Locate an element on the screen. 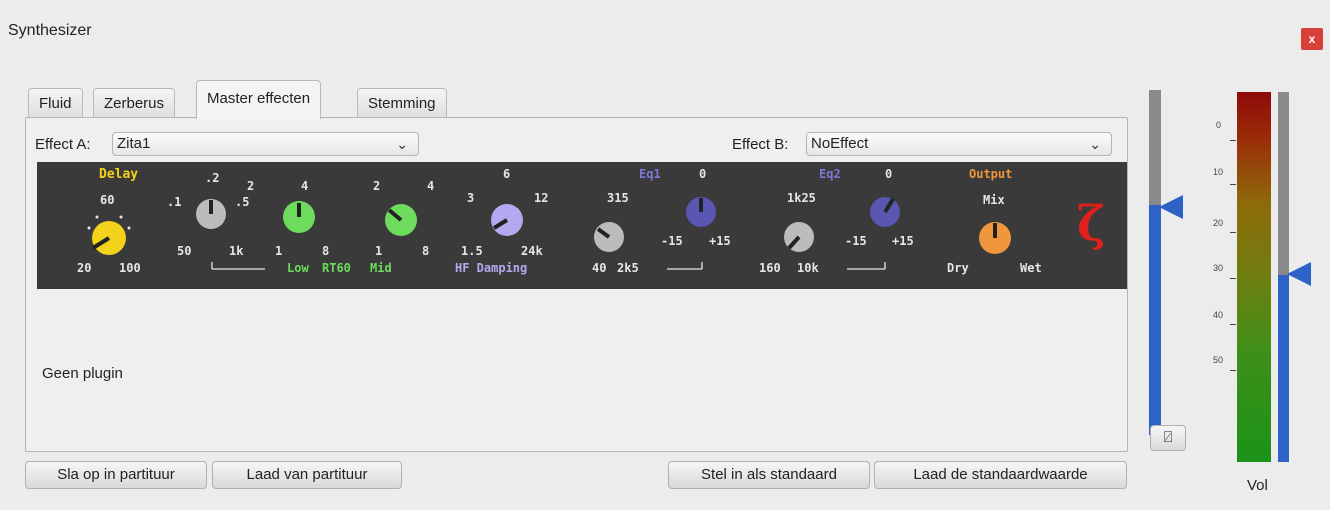 The width and height of the screenshot is (1330, 510). output-wet-label: Wet is located at coordinates (1031, 268).